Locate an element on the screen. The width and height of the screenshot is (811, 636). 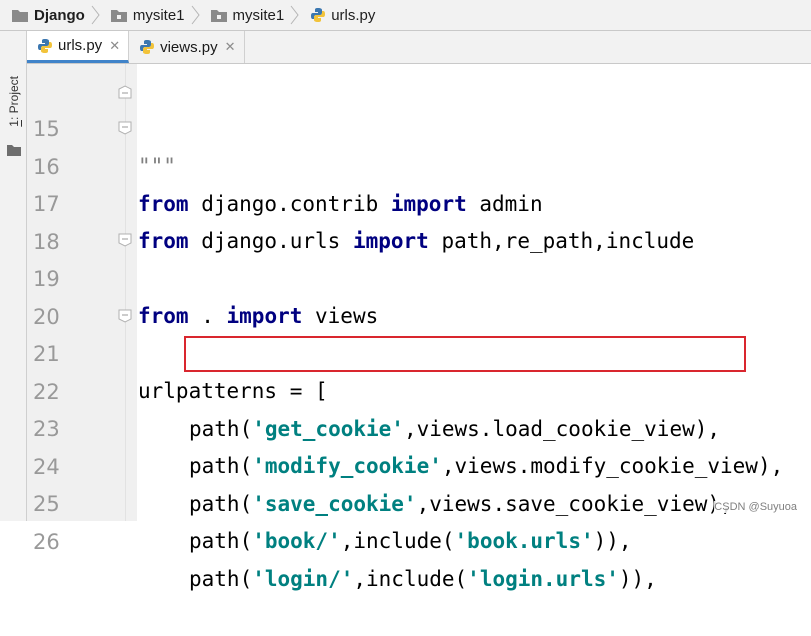
tab-label: urls.py is located at coordinates (80, 45).